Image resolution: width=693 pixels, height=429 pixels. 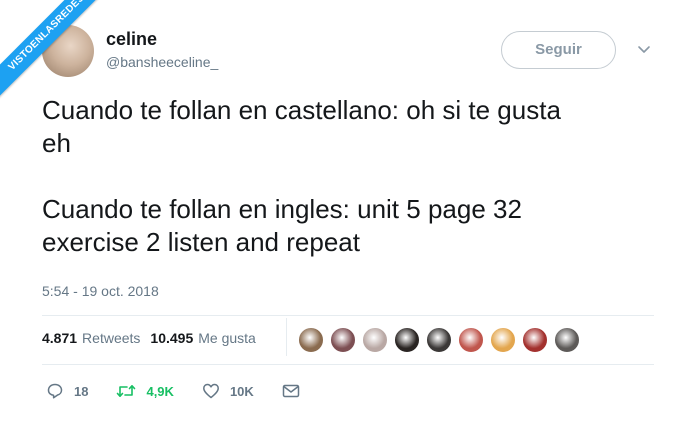 I want to click on retweet-count: 4,9K, so click(x=160, y=391).